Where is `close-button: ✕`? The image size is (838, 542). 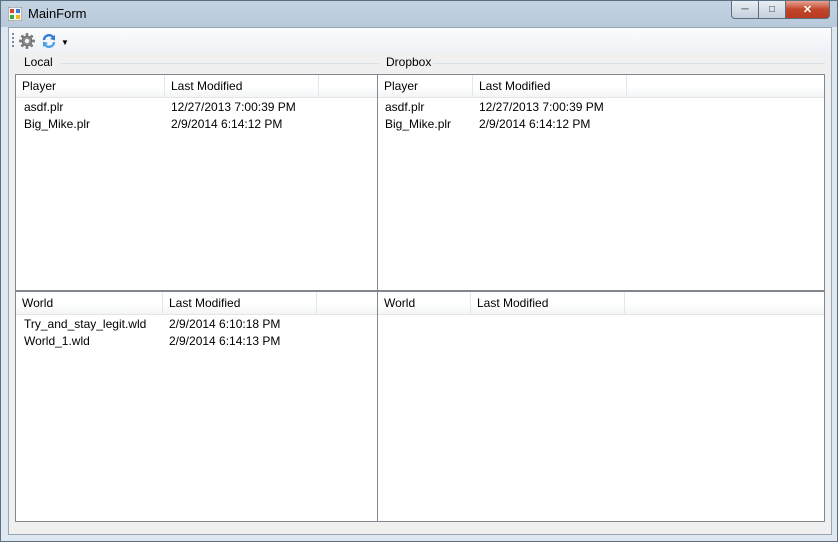 close-button: ✕ is located at coordinates (808, 10).